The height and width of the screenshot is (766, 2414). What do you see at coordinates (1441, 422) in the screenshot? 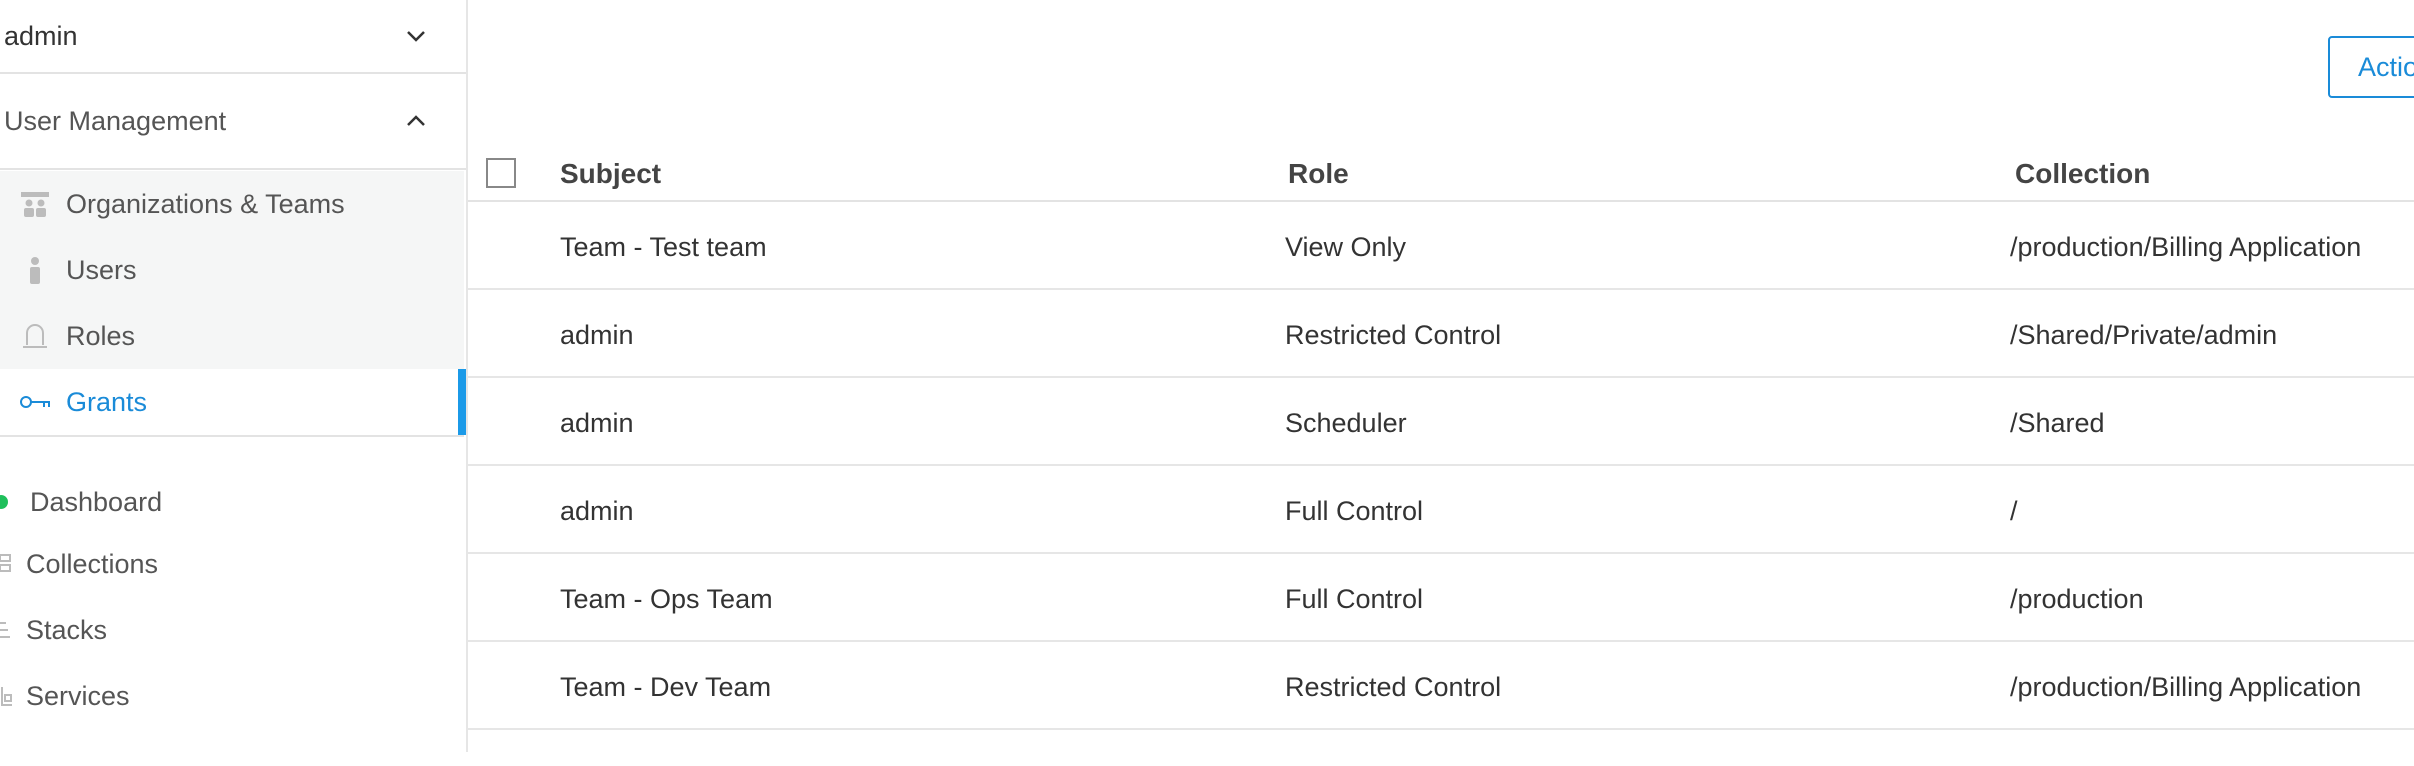
I see `table-row: admin Scheduler /Shared` at bounding box center [1441, 422].